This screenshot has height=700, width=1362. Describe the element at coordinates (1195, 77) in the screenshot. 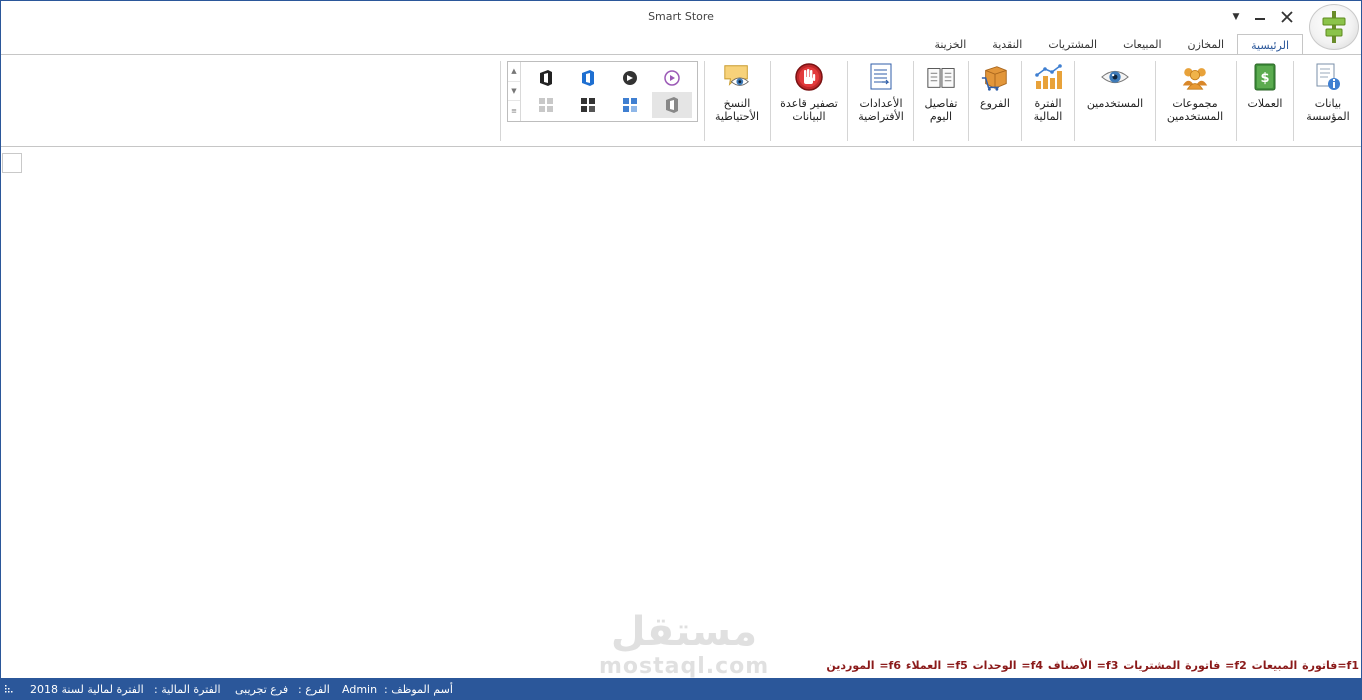

I see `user-group-icon` at that location.